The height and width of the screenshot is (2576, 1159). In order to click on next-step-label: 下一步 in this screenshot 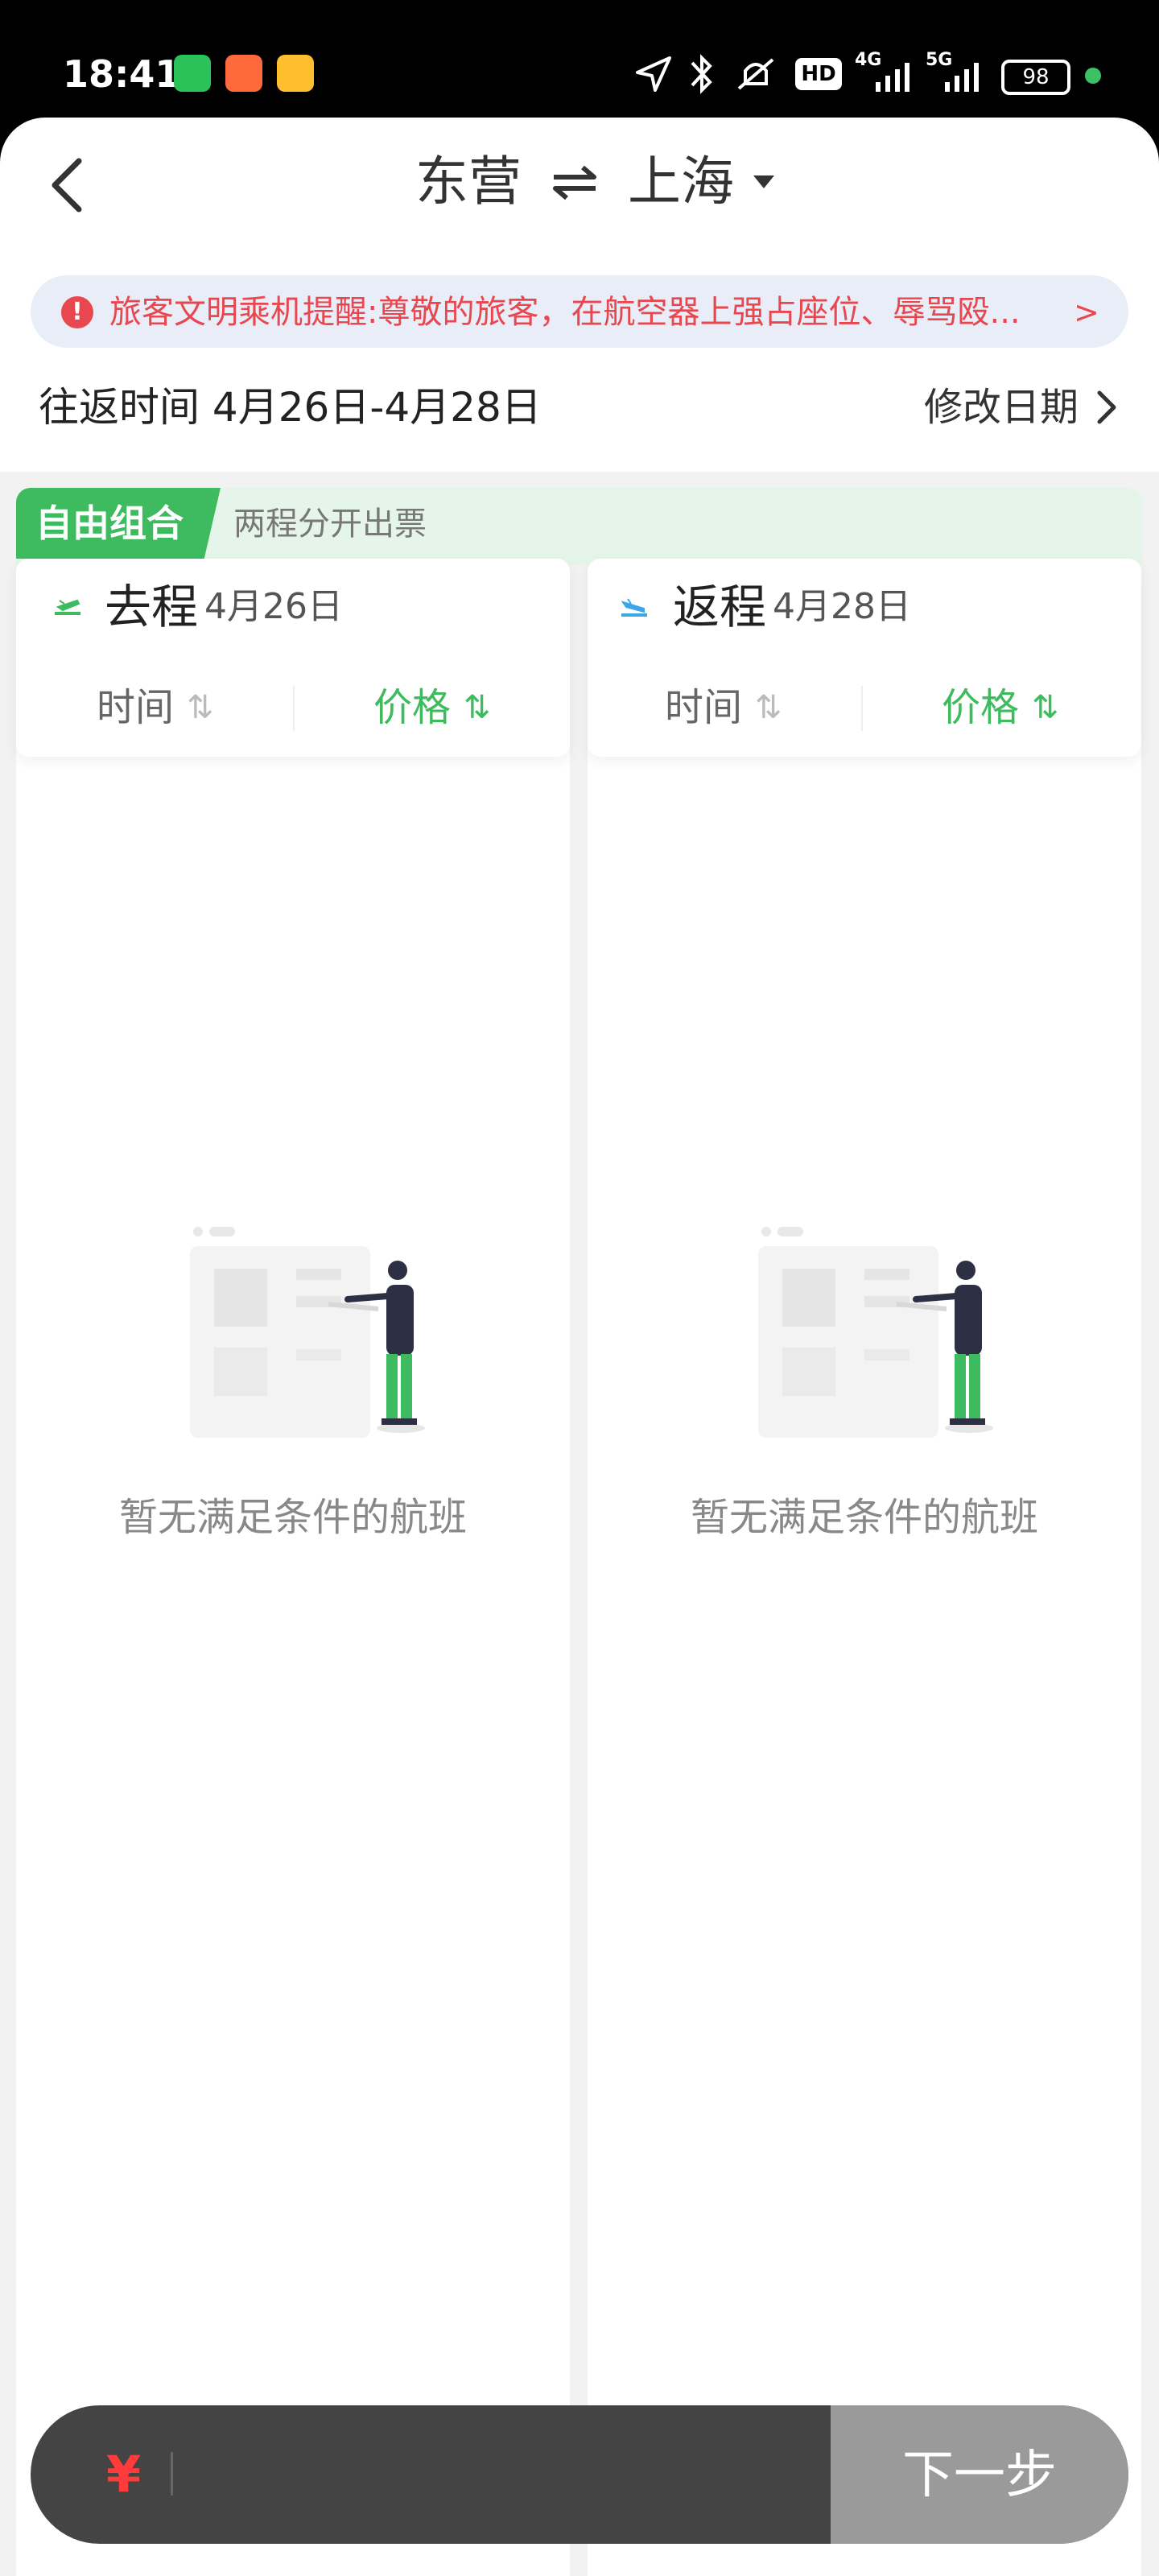, I will do `click(979, 2475)`.